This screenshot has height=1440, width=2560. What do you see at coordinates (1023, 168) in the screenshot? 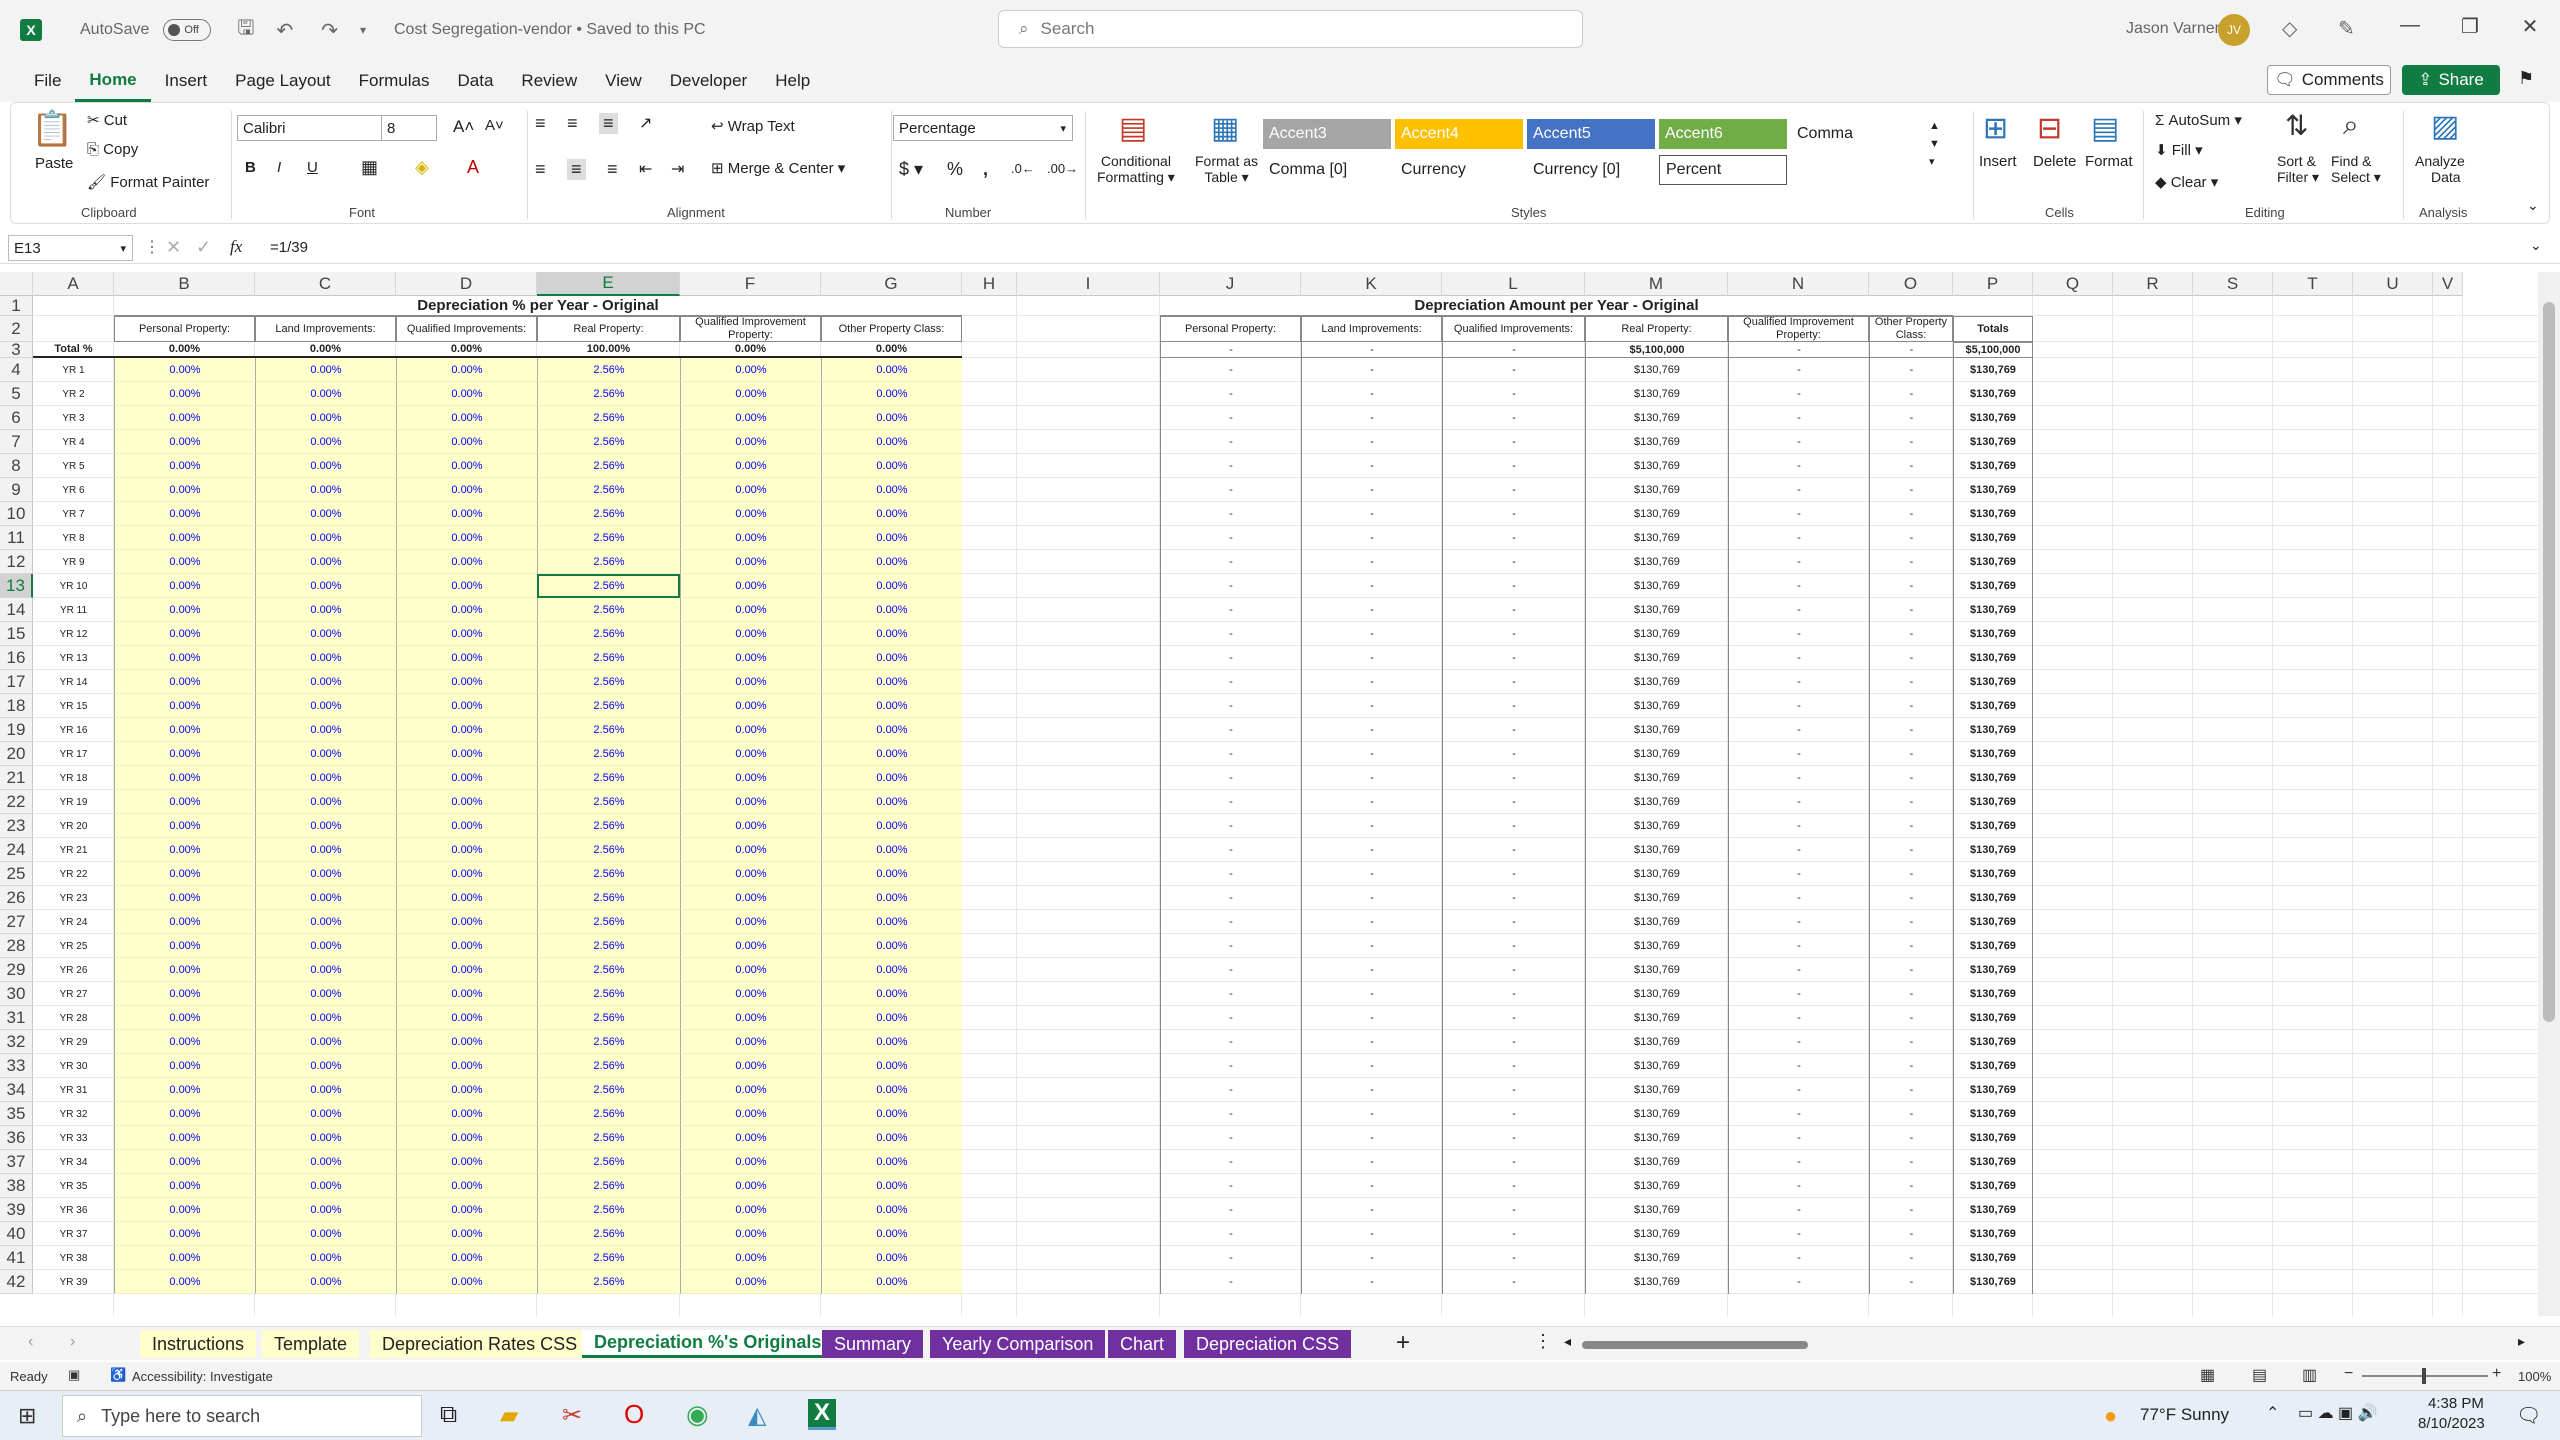
I see `increase-decimal-icon: .0←` at bounding box center [1023, 168].